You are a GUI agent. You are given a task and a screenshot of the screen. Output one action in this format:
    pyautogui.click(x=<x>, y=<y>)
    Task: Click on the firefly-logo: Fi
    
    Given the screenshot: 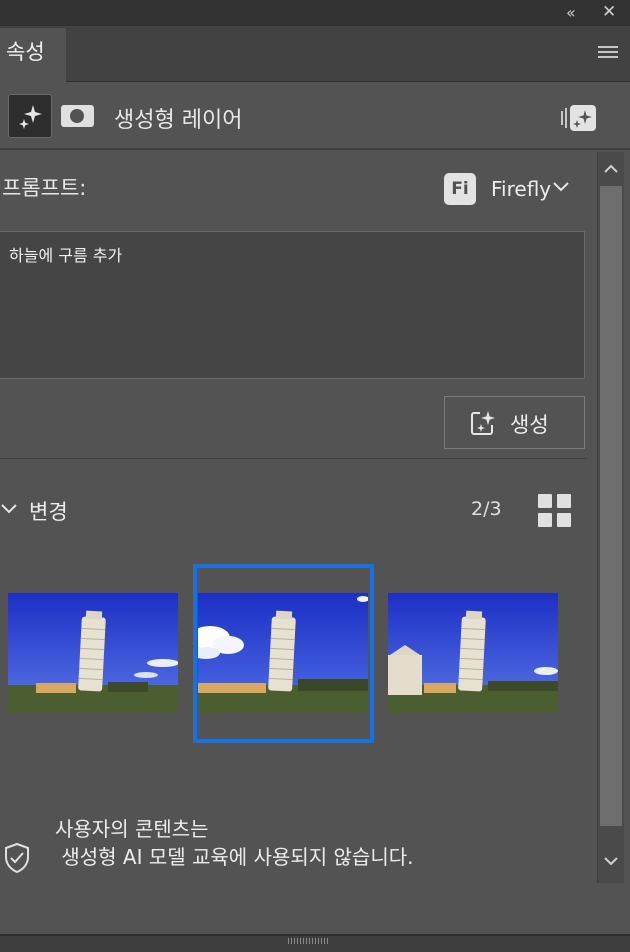 What is the action you would take?
    pyautogui.click(x=460, y=189)
    